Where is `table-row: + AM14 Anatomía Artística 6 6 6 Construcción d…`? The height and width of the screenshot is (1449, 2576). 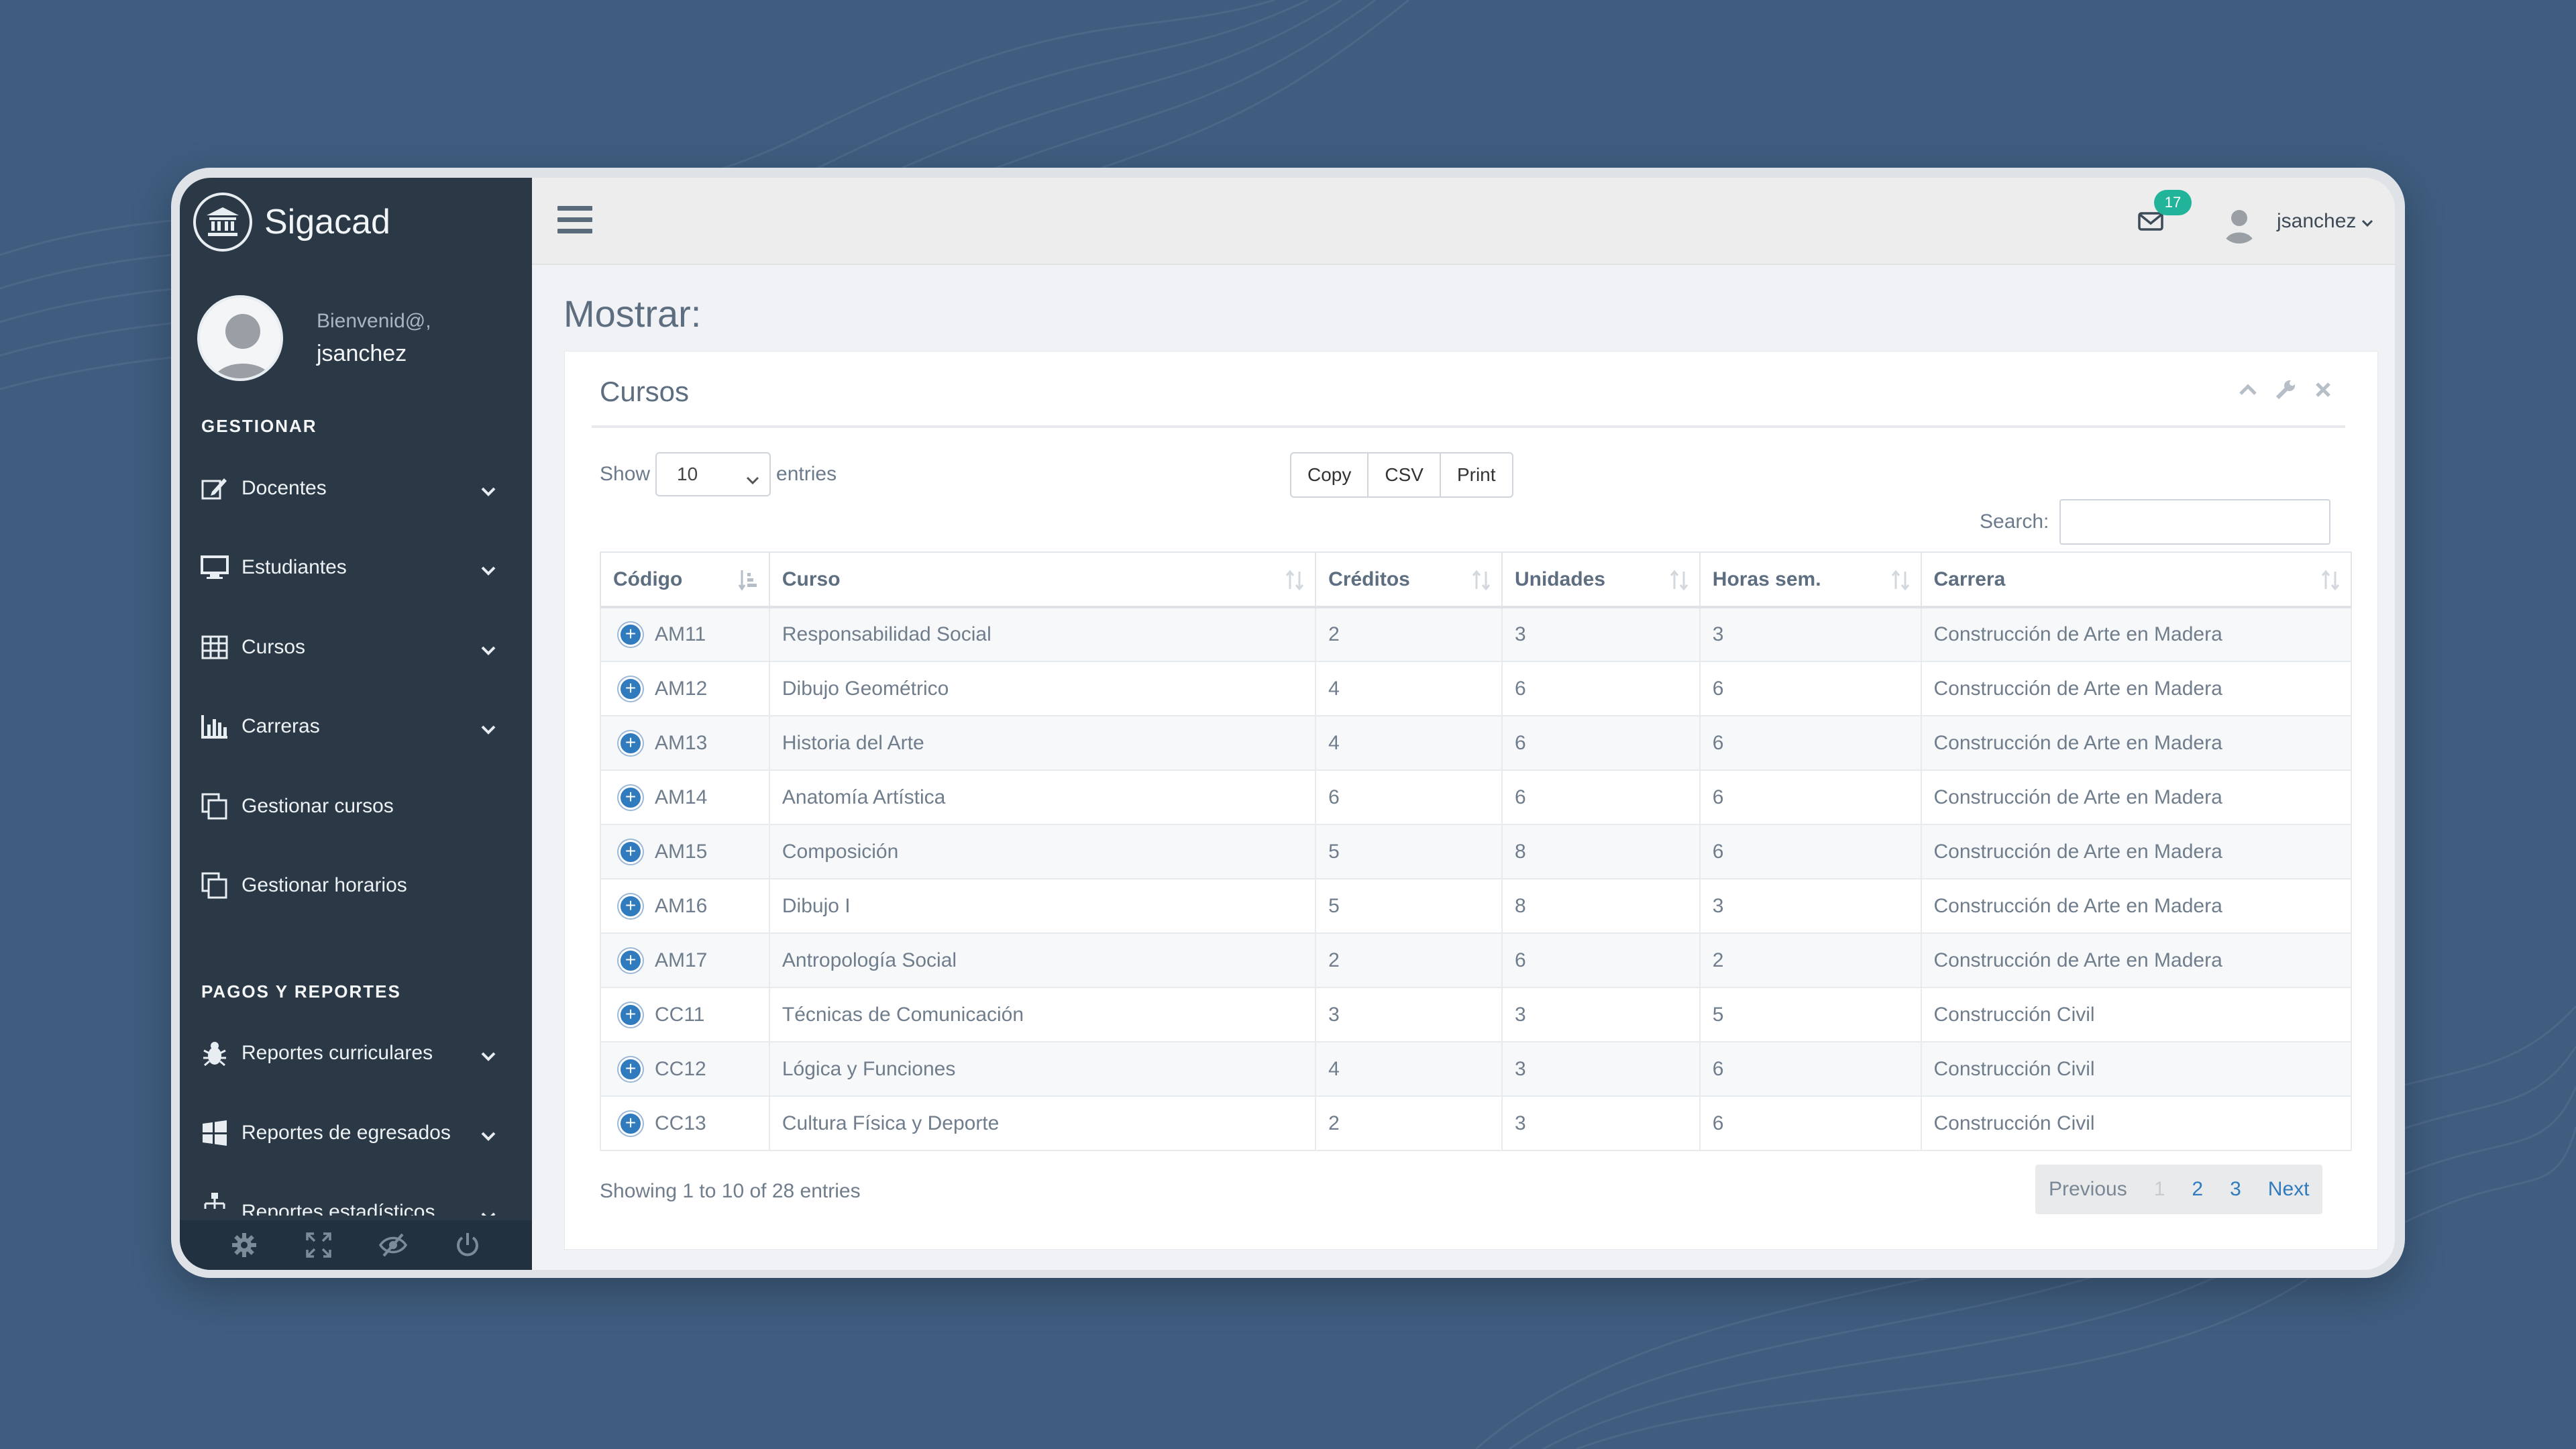
table-row: + AM14 Anatomía Artística 6 6 6 Construcción d… is located at coordinates (1476, 797).